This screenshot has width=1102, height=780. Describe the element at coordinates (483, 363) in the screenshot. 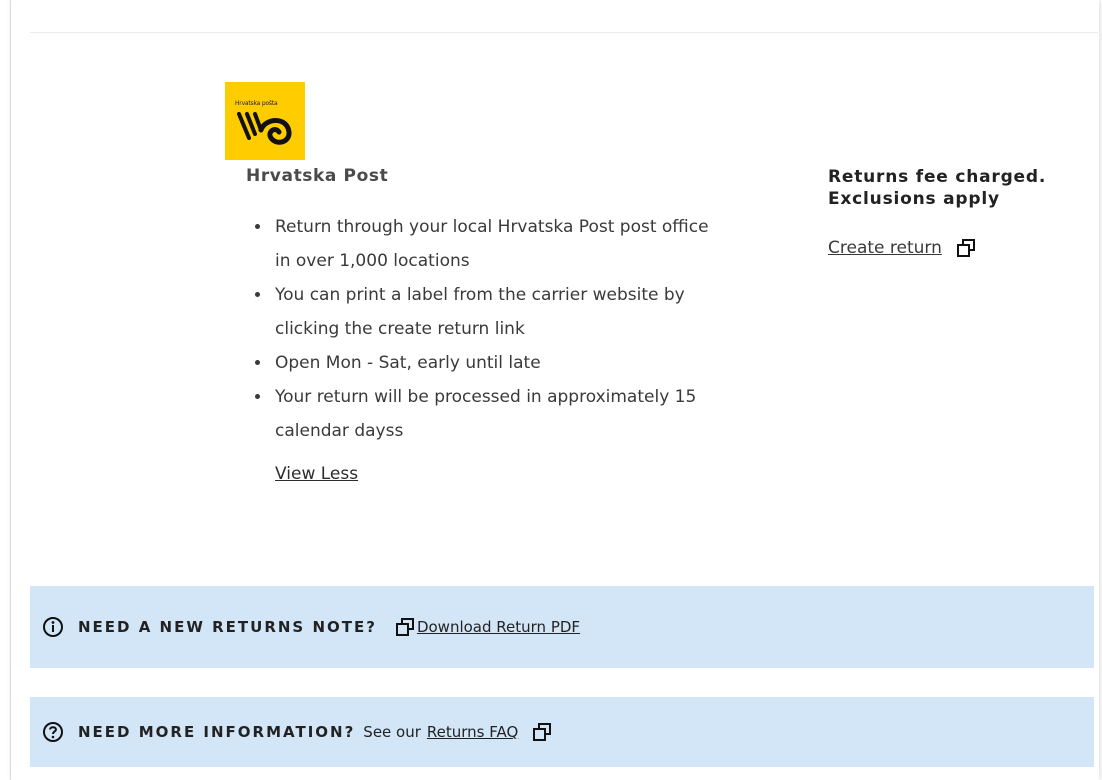

I see `list-item: Open Mon - Sat, early until late` at that location.